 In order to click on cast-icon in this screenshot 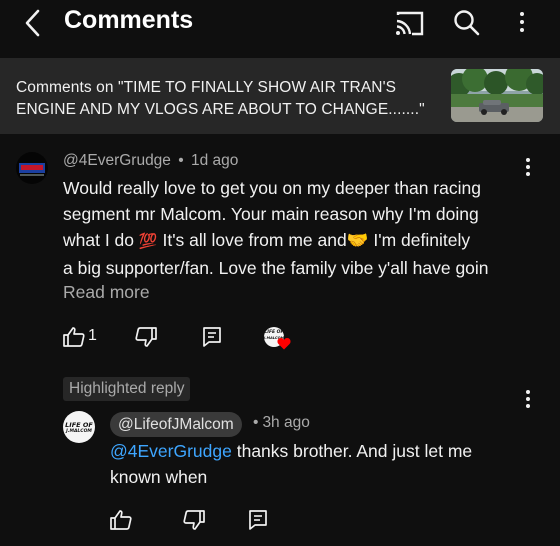, I will do `click(410, 23)`.